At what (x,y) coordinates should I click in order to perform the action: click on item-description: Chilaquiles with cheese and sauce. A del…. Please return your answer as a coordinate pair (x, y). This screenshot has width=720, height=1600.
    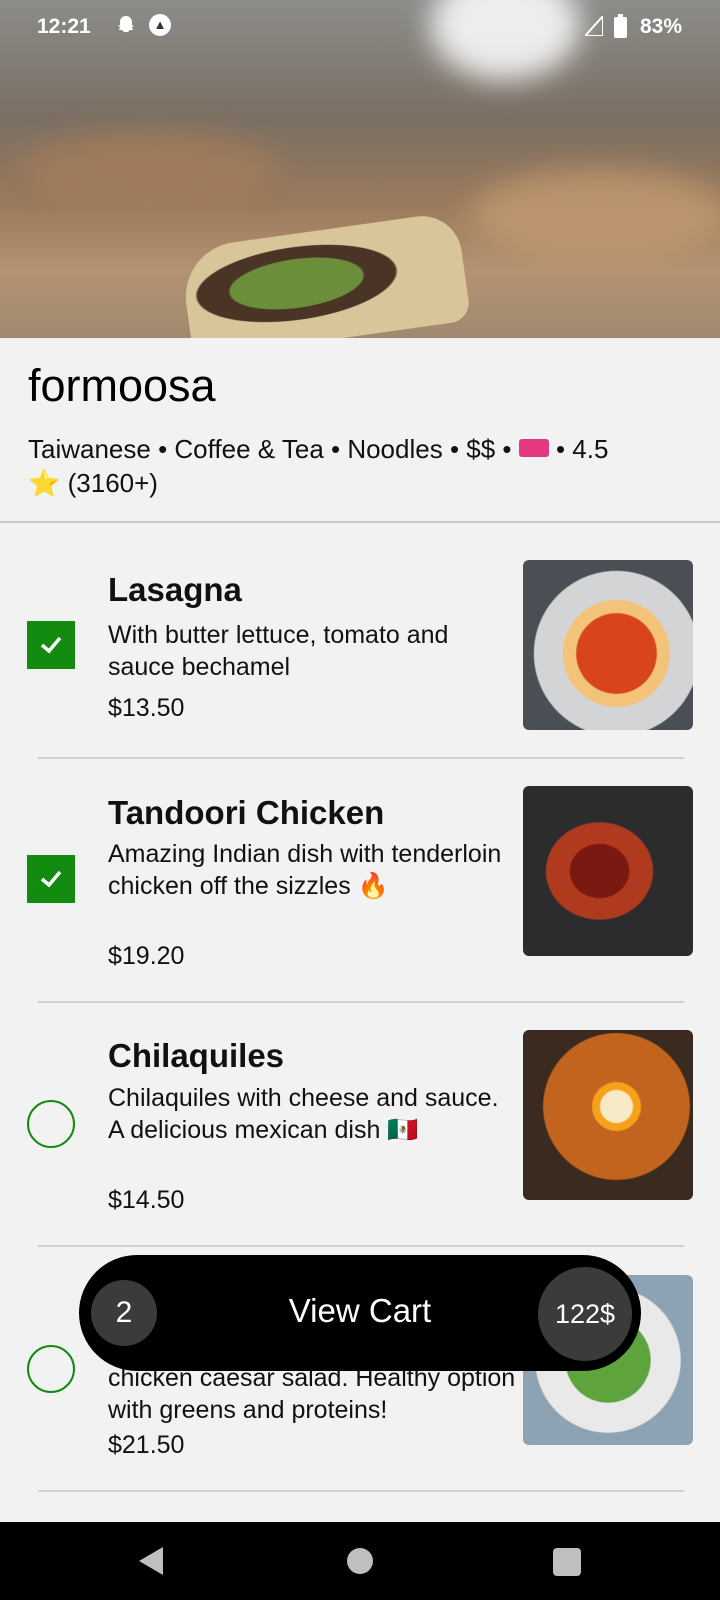
    Looking at the image, I should click on (303, 1114).